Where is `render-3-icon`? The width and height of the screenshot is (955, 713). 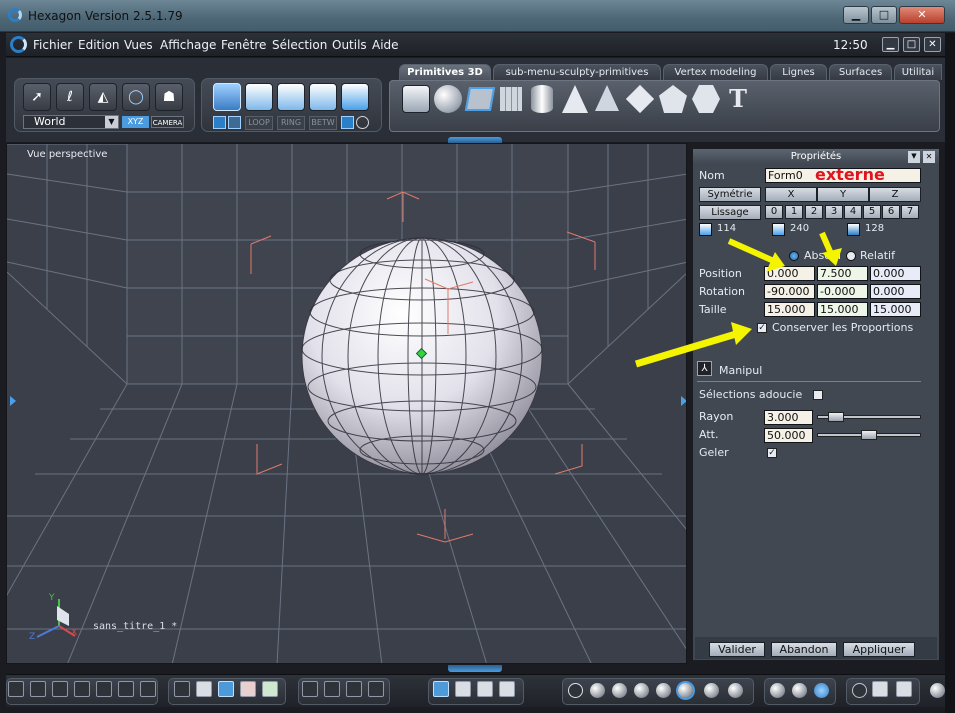 render-3-icon is located at coordinates (821, 690).